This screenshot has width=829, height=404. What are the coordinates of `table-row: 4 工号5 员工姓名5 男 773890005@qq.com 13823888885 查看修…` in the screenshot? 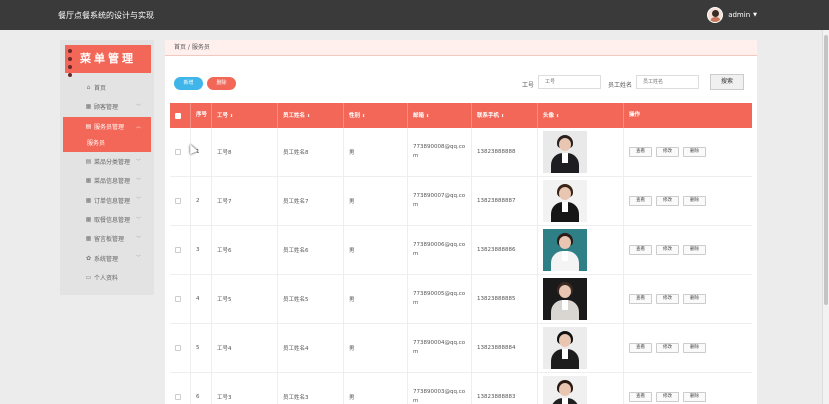 It's located at (461, 299).